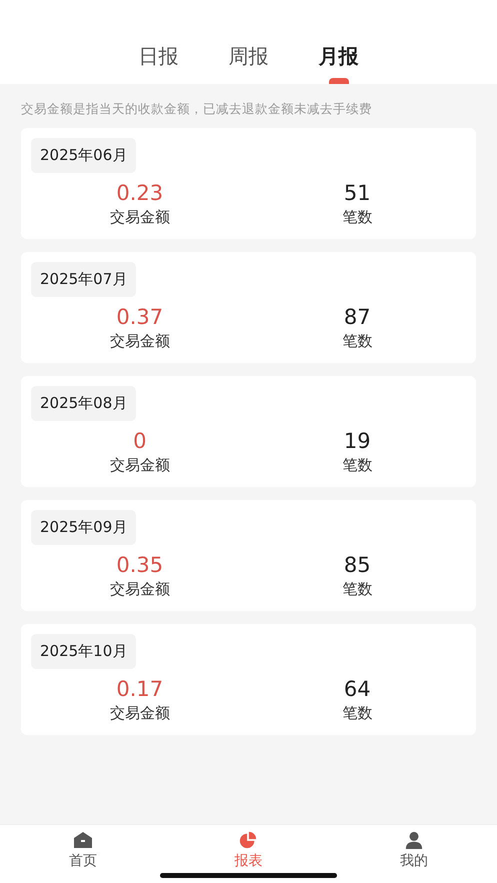 This screenshot has width=497, height=883. I want to click on count-value: 87, so click(357, 317).